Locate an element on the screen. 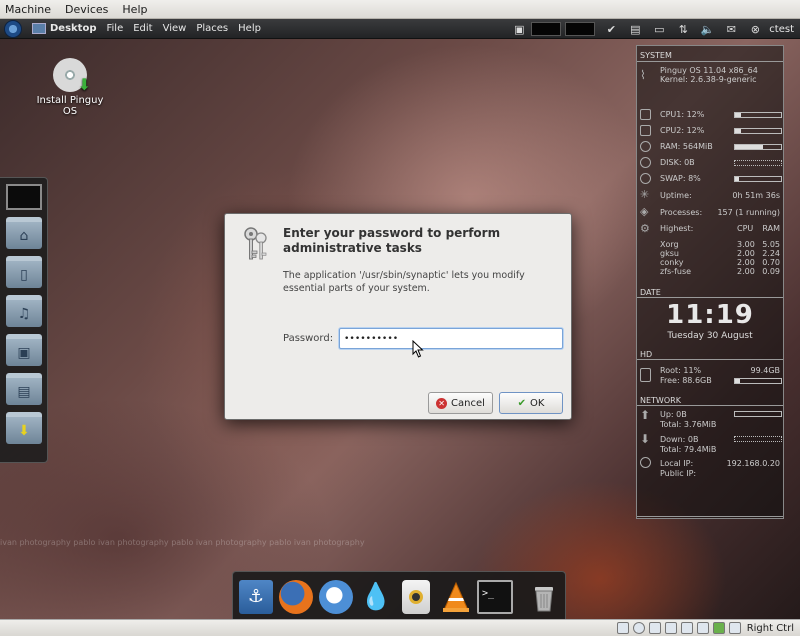  virtualization-icon is located at coordinates (718, 628).